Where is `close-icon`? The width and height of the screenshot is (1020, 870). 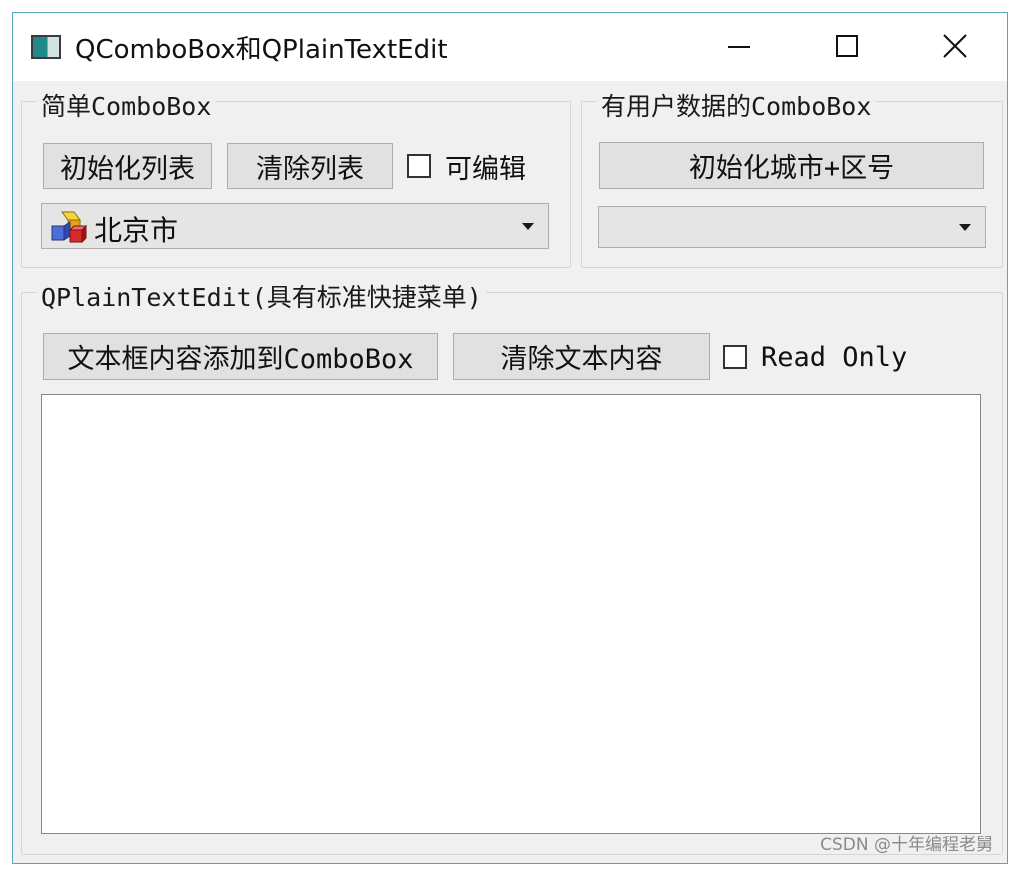
close-icon is located at coordinates (955, 46).